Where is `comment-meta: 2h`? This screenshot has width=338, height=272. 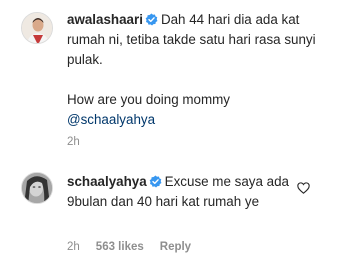 comment-meta: 2h is located at coordinates (73, 142).